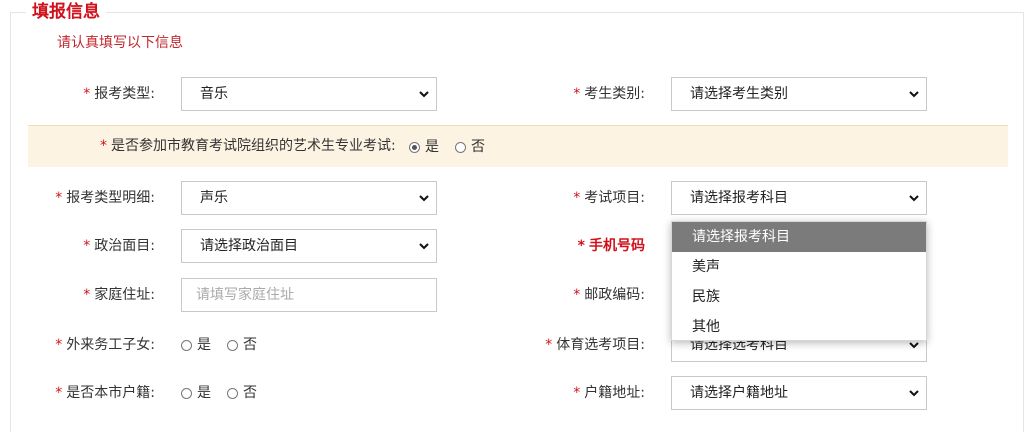  I want to click on mobile-label: * 手机号码, so click(611, 246).